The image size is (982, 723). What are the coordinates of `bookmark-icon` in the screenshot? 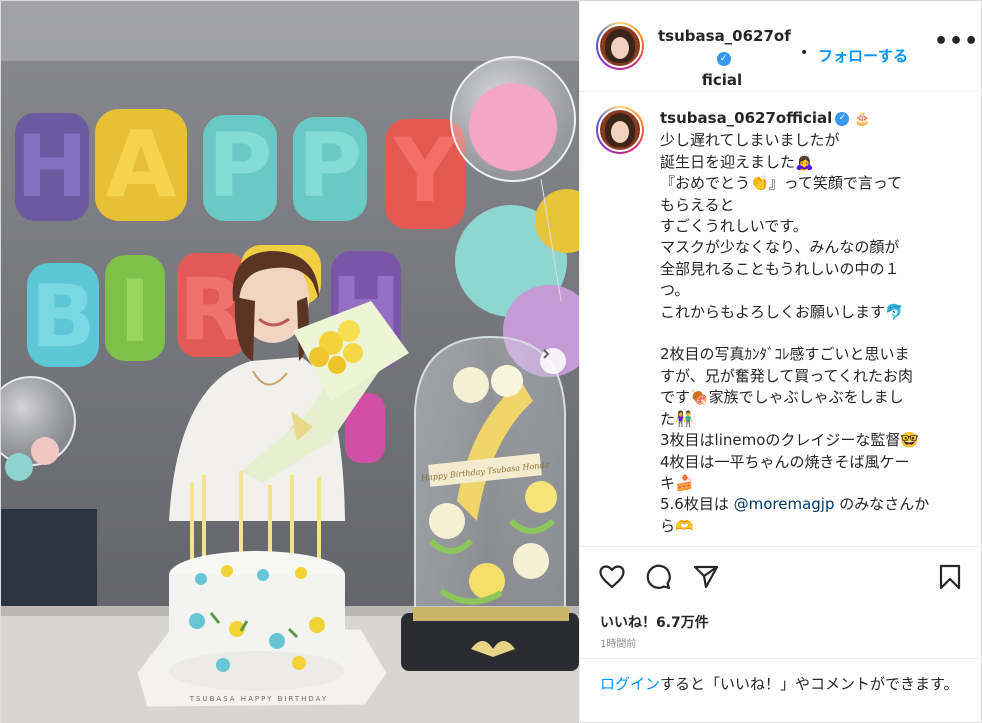 It's located at (950, 577).